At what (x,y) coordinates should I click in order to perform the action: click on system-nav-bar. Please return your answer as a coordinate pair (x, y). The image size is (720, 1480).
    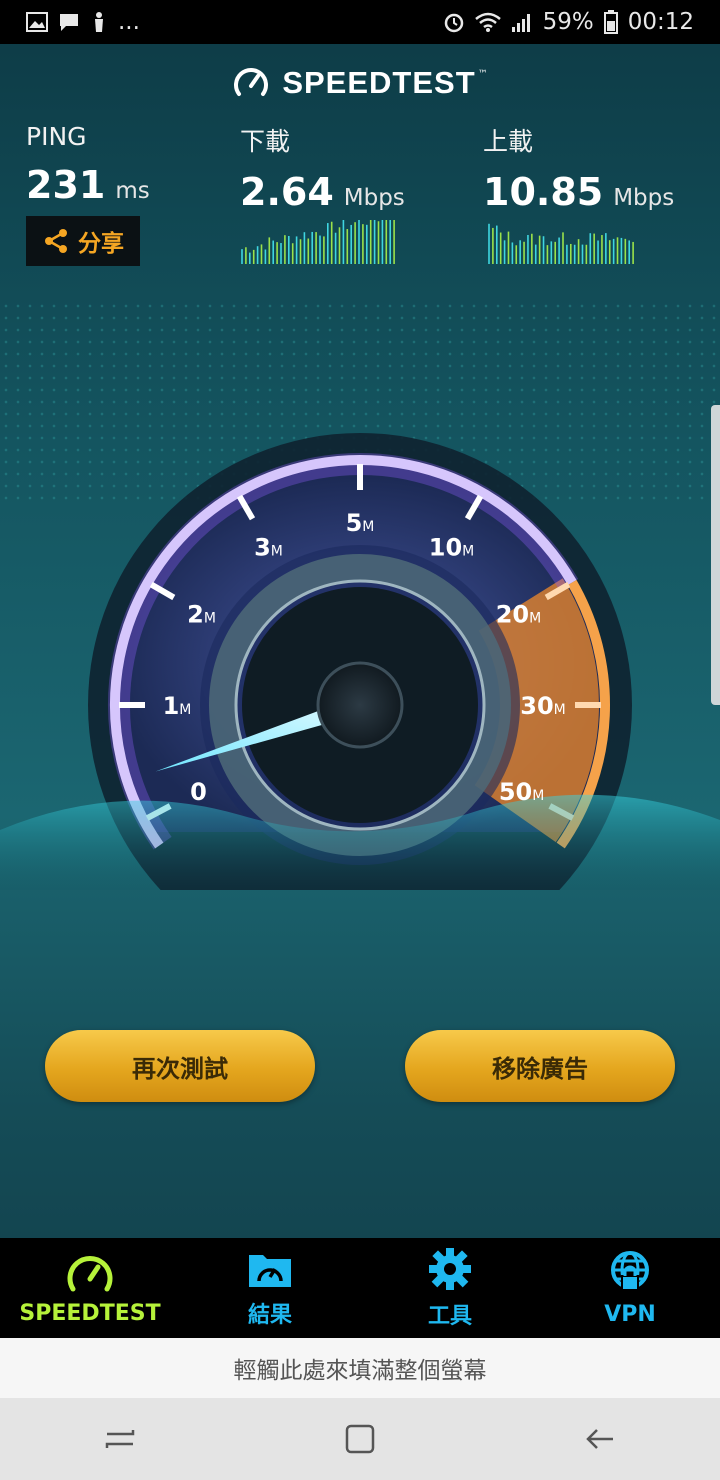
    Looking at the image, I should click on (360, 1439).